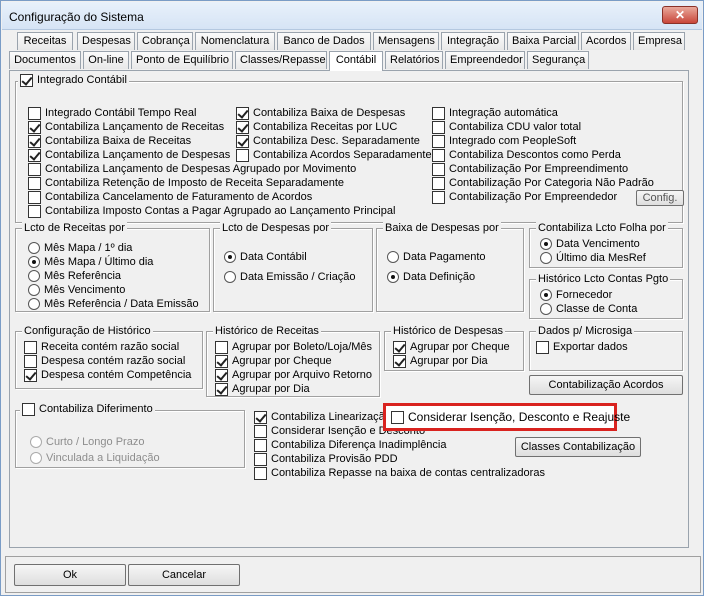 The height and width of the screenshot is (596, 704). I want to click on checkbox-item: Contabiliza Linearização, so click(322, 418).